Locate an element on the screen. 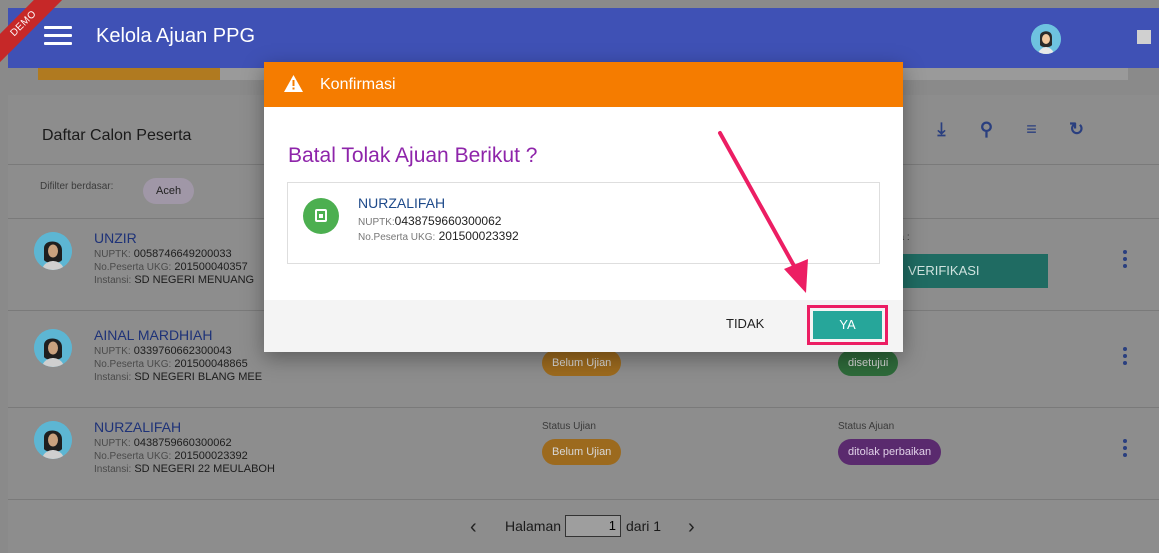  app-bar: Kelola Ajuan PPG is located at coordinates (583, 38).